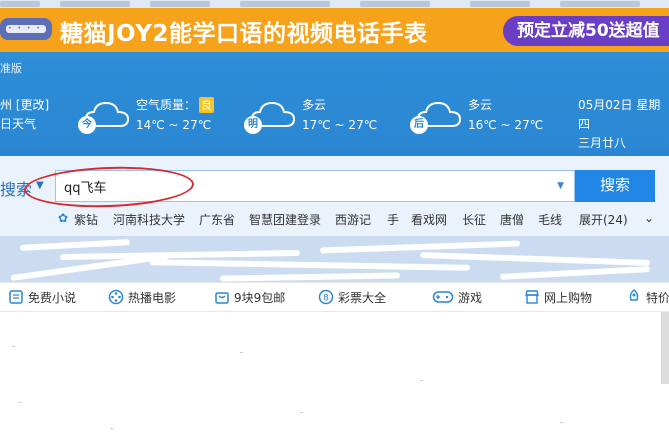 The width and height of the screenshot is (669, 439). I want to click on city-block: 州 [更改] 日天气, so click(24, 115).